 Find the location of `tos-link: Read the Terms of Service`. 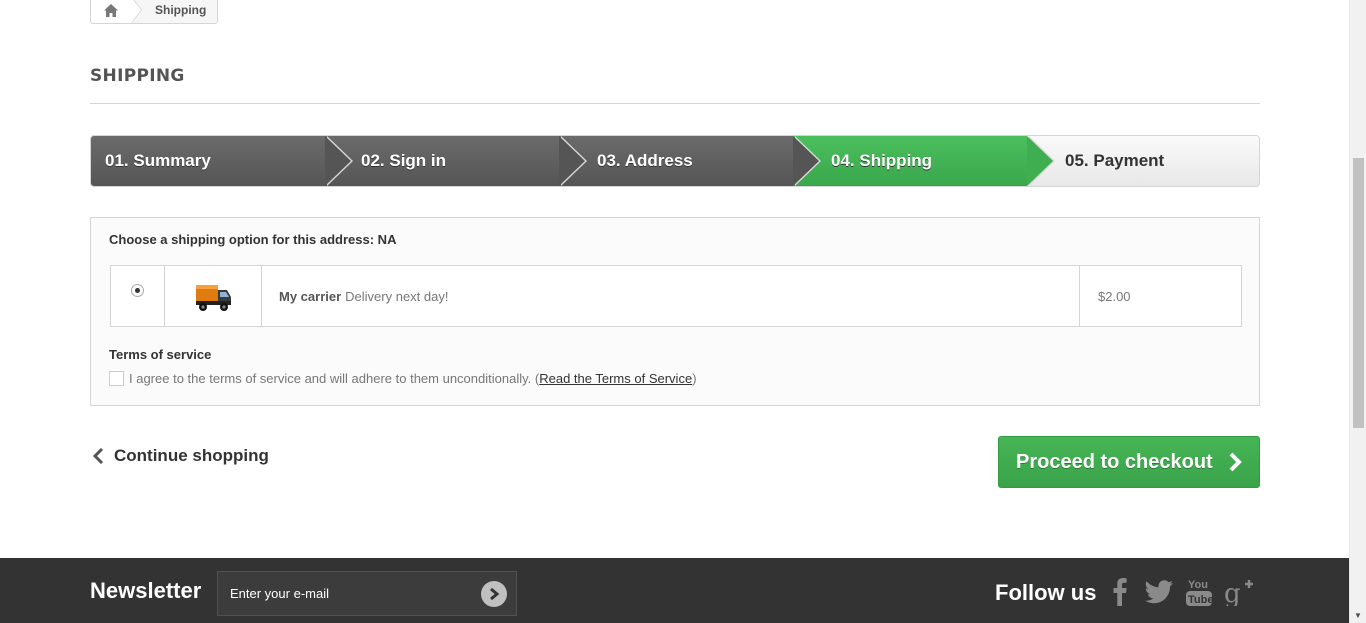

tos-link: Read the Terms of Service is located at coordinates (615, 378).